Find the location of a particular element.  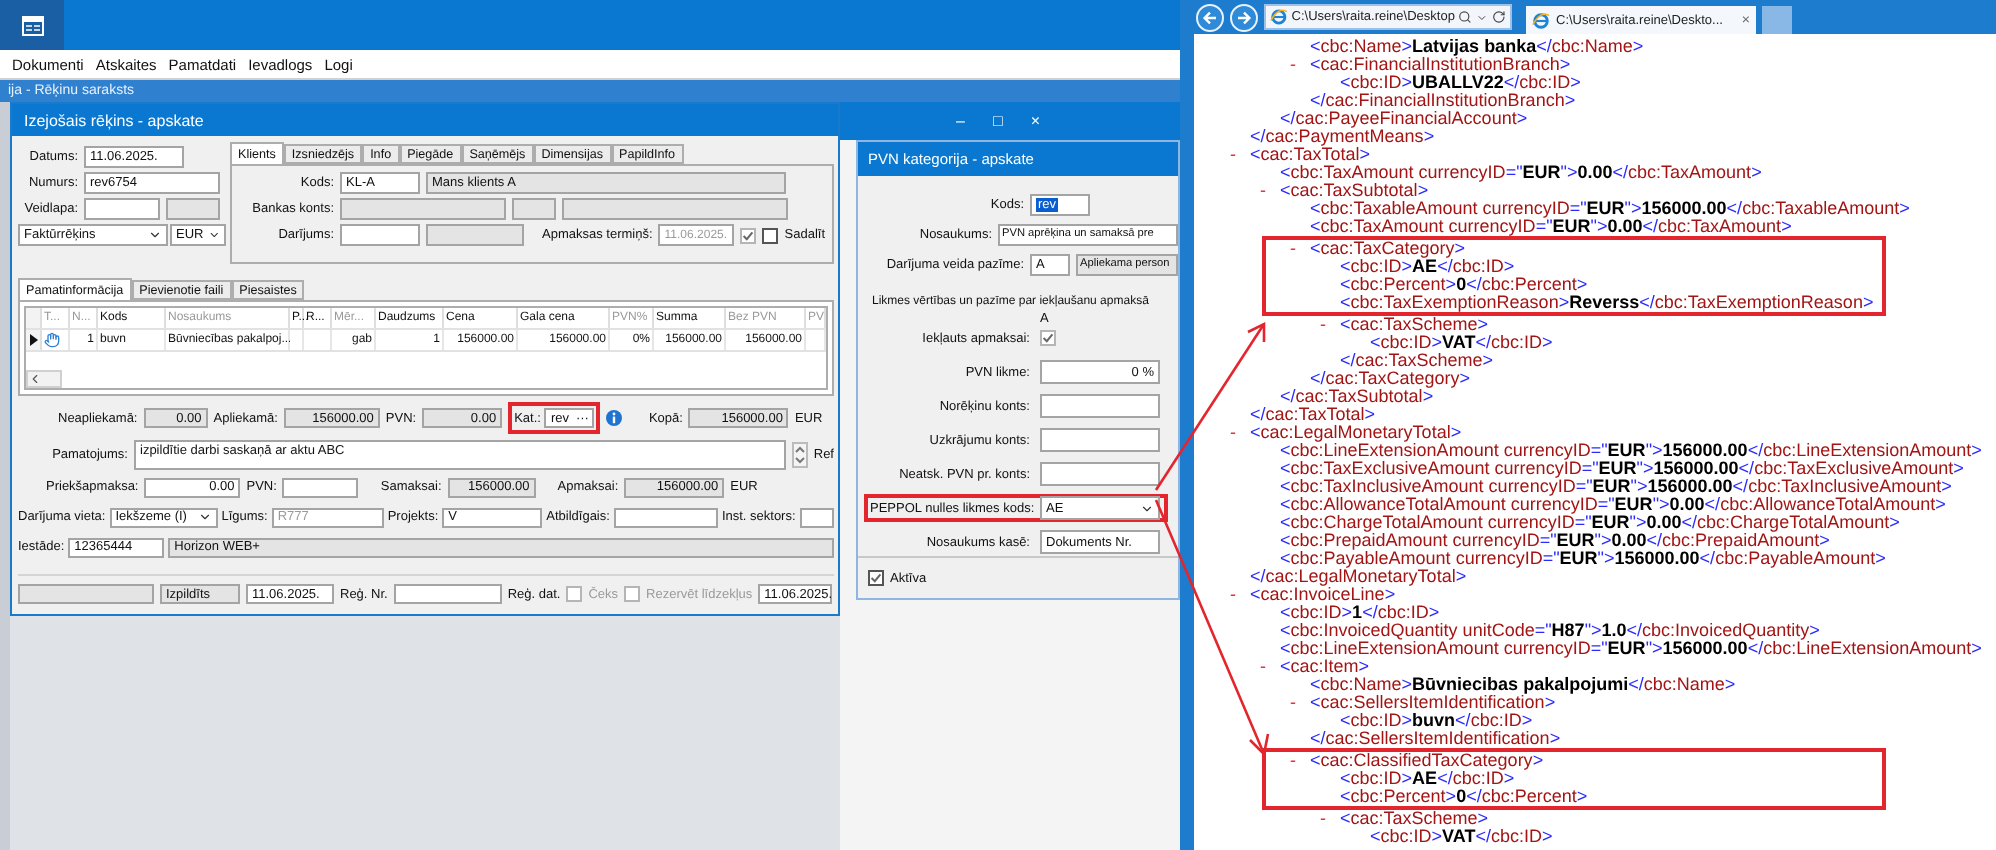

xml-line: </cac:PayeeFinancialAccount> is located at coordinates (1404, 119).